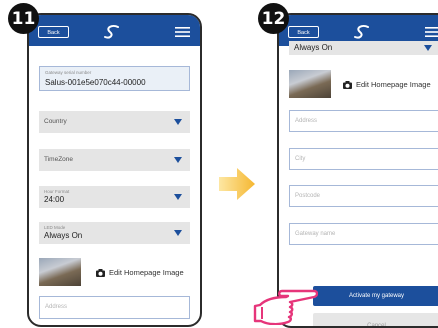  I want to click on hour-format-value: 24:00, so click(54, 199).